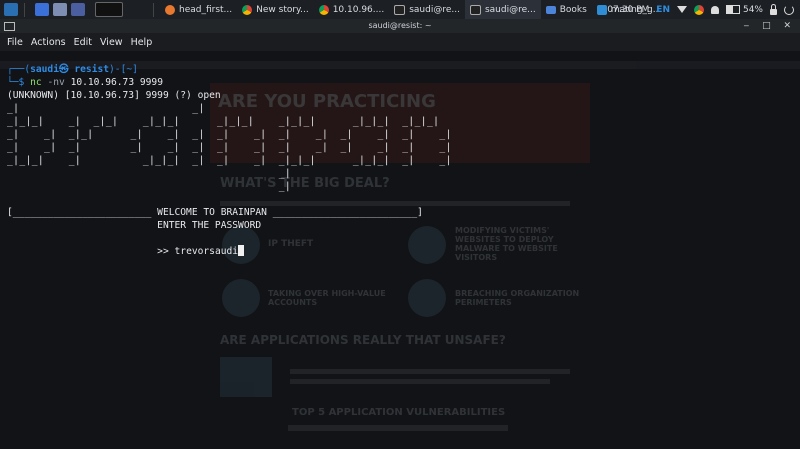  Describe the element at coordinates (601, 9) in the screenshot. I see `vscode-icon` at that location.